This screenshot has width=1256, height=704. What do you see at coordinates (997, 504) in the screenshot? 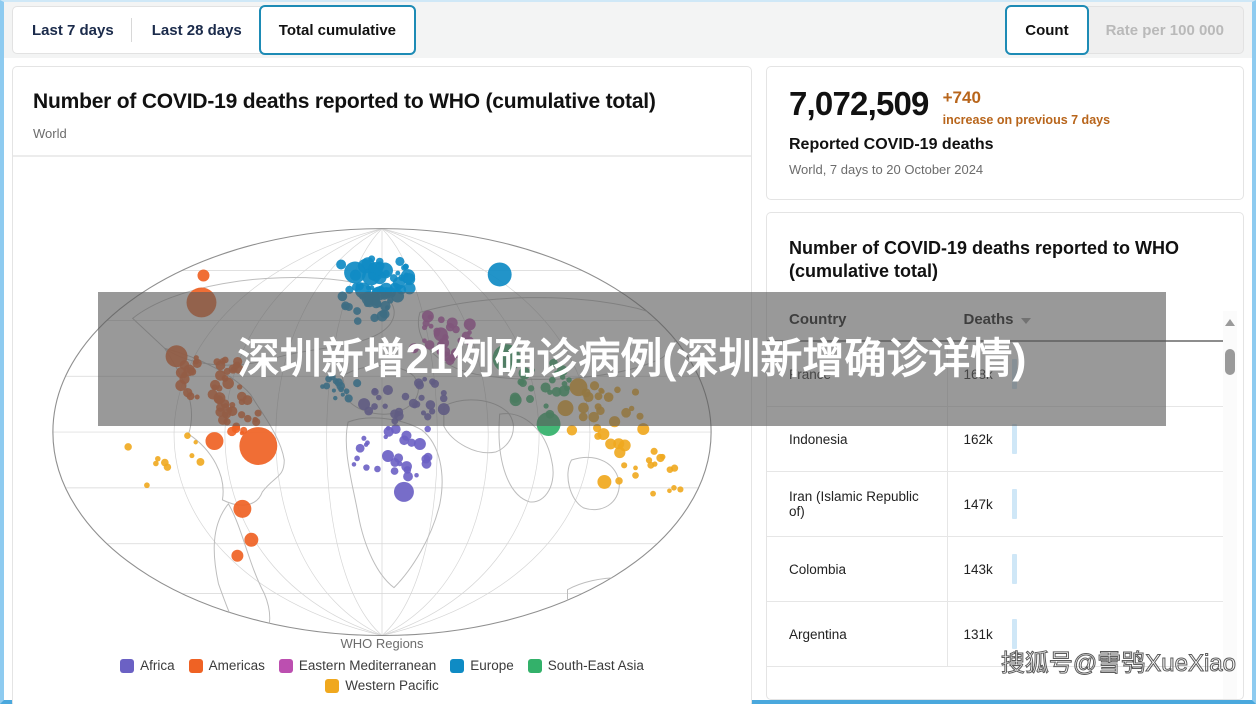
I see `table-row: Iran (Islamic Republic of) 147k` at bounding box center [997, 504].